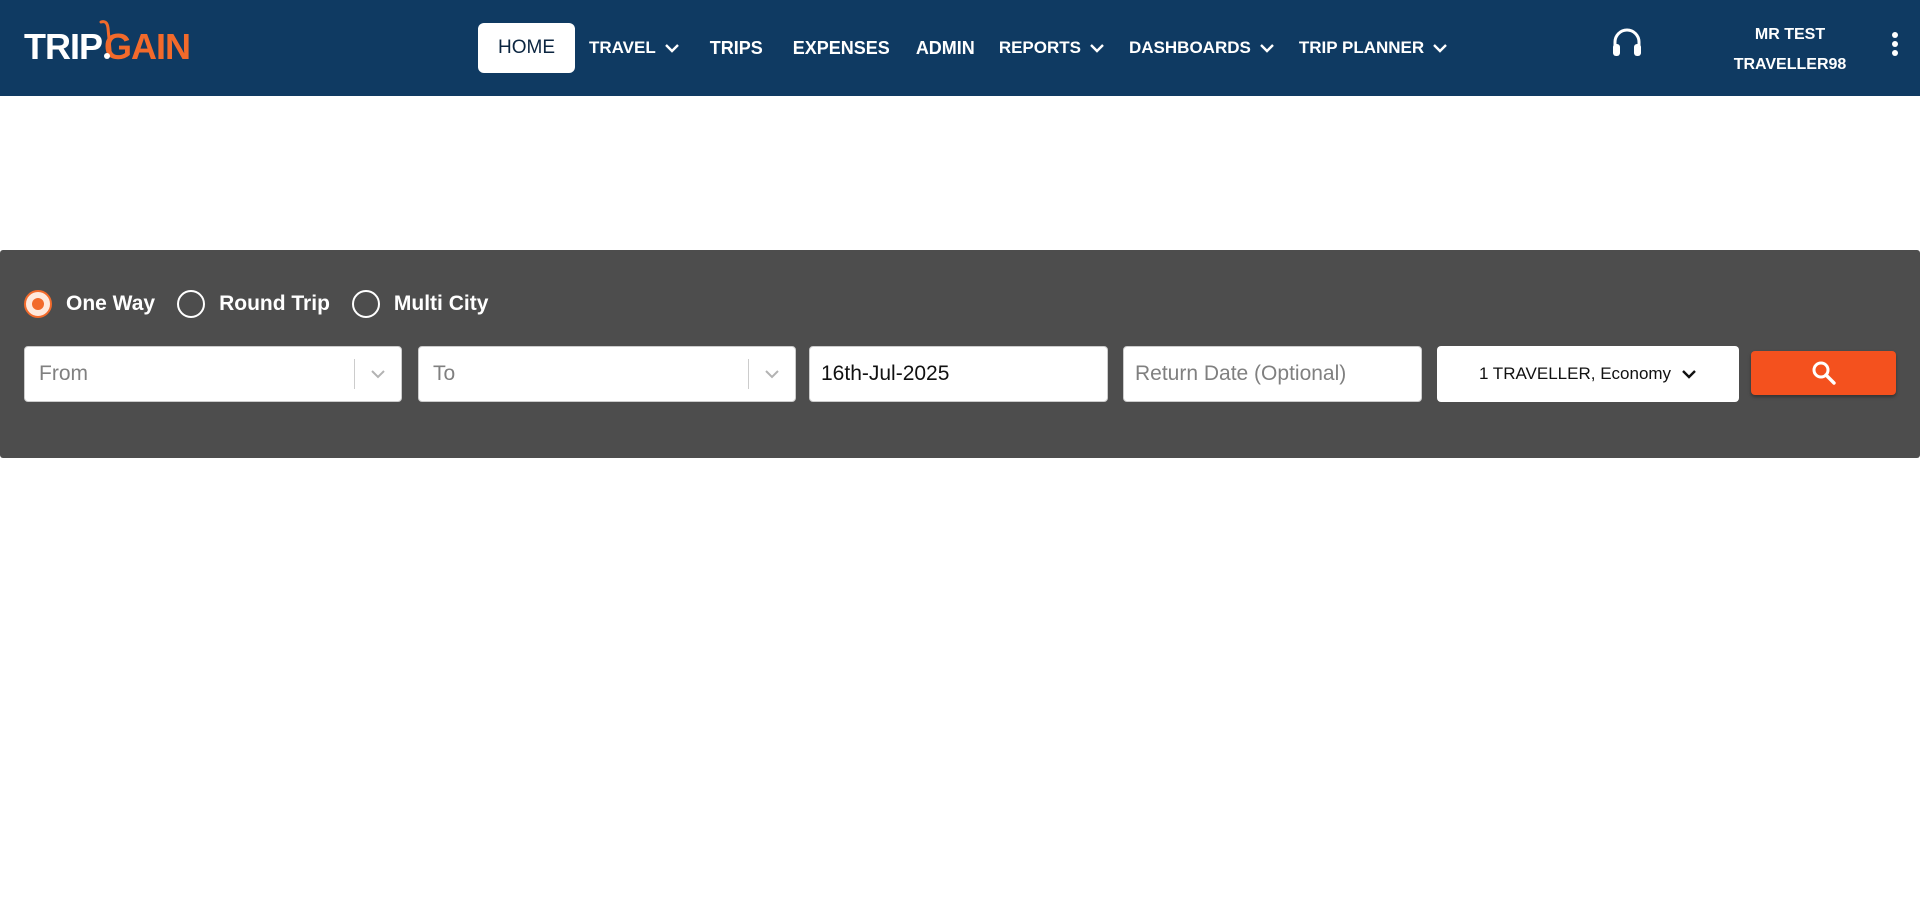  I want to click on nav-trip-planner: TRIP PLANNER, so click(1373, 48).